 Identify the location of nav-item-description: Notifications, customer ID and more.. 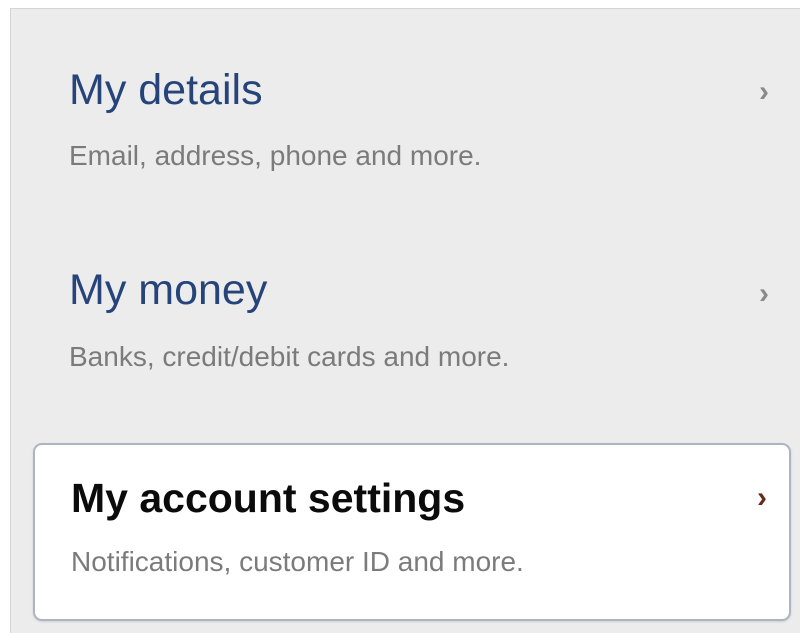
(297, 561).